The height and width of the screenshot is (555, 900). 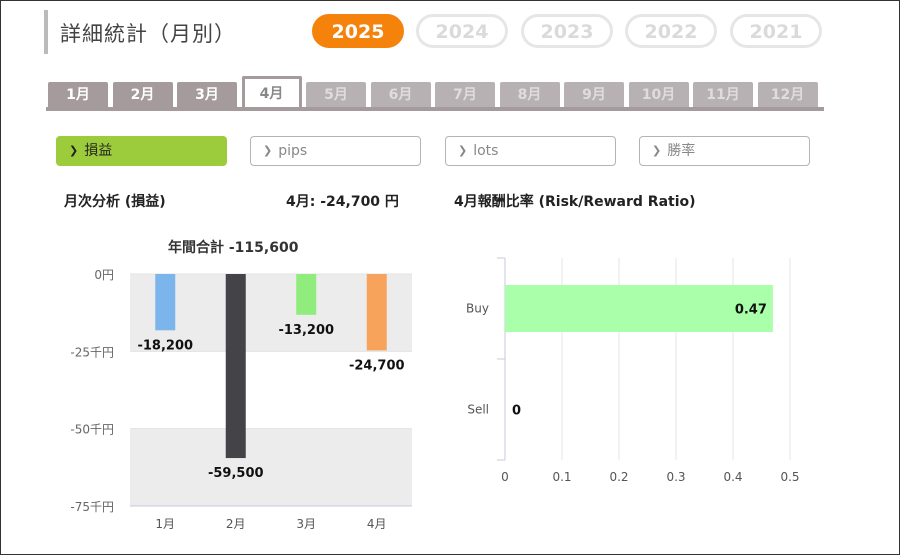 What do you see at coordinates (165, 302) in the screenshot?
I see `bar-1月` at bounding box center [165, 302].